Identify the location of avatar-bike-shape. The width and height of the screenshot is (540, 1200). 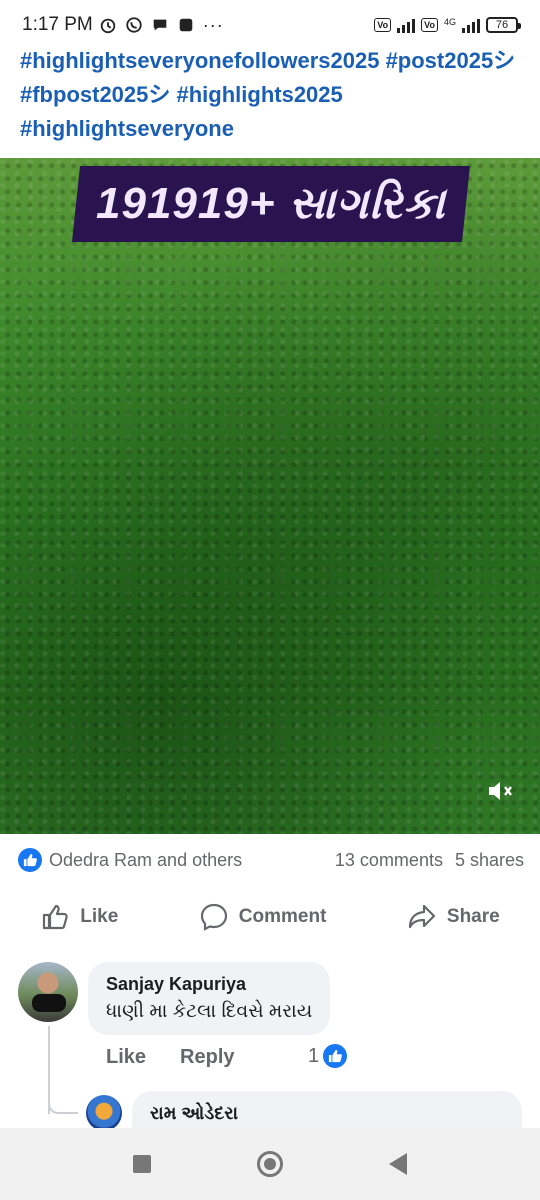
(49, 1003).